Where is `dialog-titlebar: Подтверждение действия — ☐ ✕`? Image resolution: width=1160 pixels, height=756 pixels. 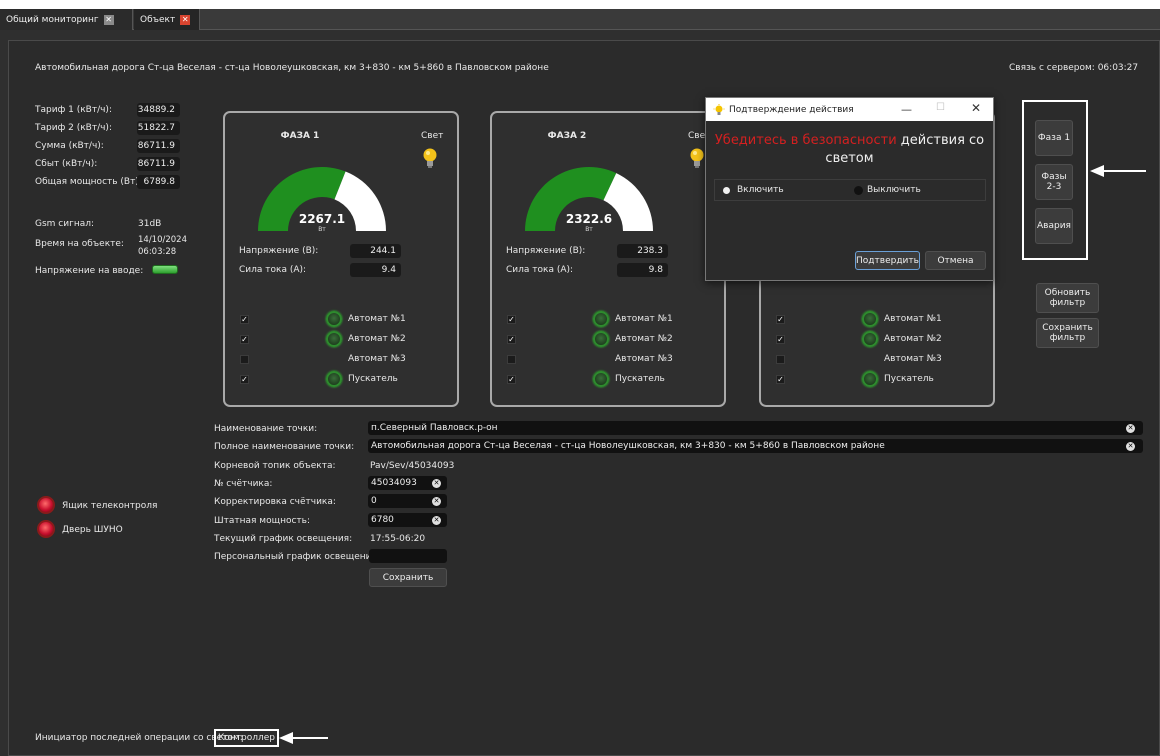
dialog-titlebar: Подтверждение действия — ☐ ✕ is located at coordinates (849, 109).